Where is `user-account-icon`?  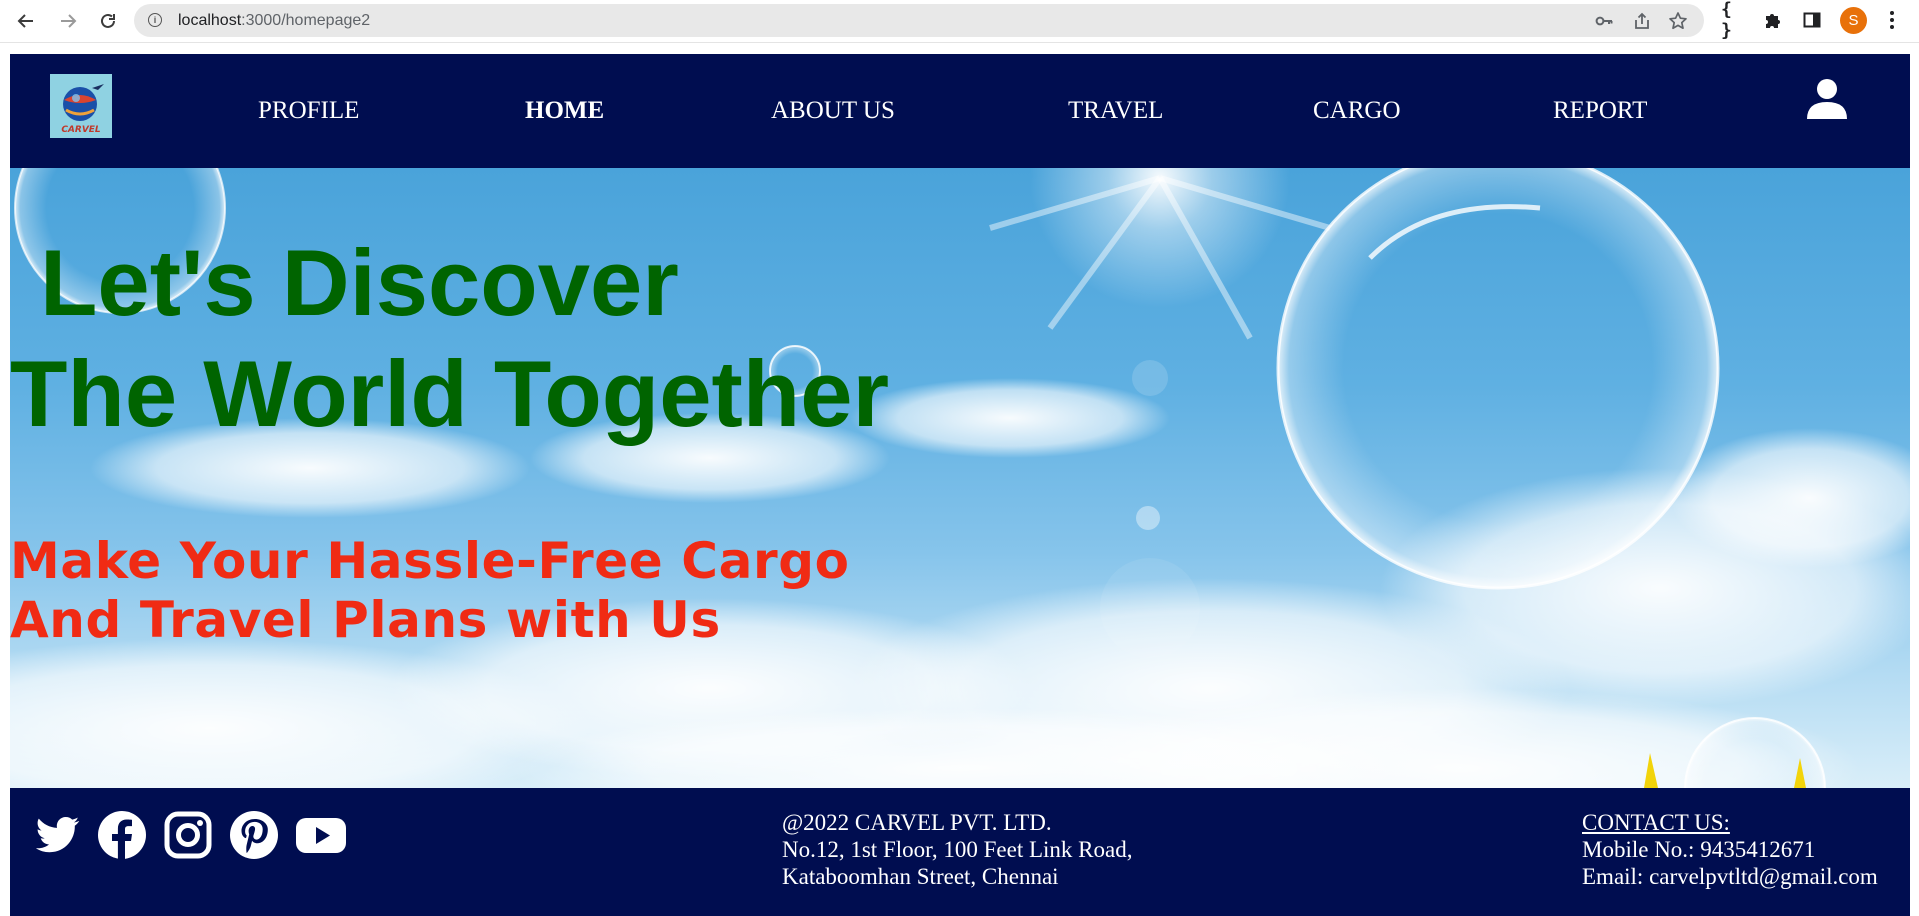 user-account-icon is located at coordinates (1827, 101).